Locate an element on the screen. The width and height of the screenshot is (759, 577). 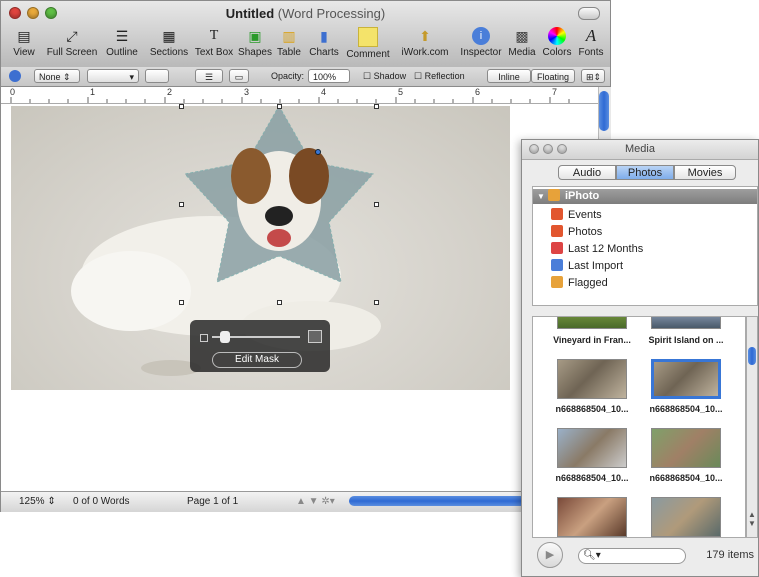
close-button is located at coordinates (534, 149).